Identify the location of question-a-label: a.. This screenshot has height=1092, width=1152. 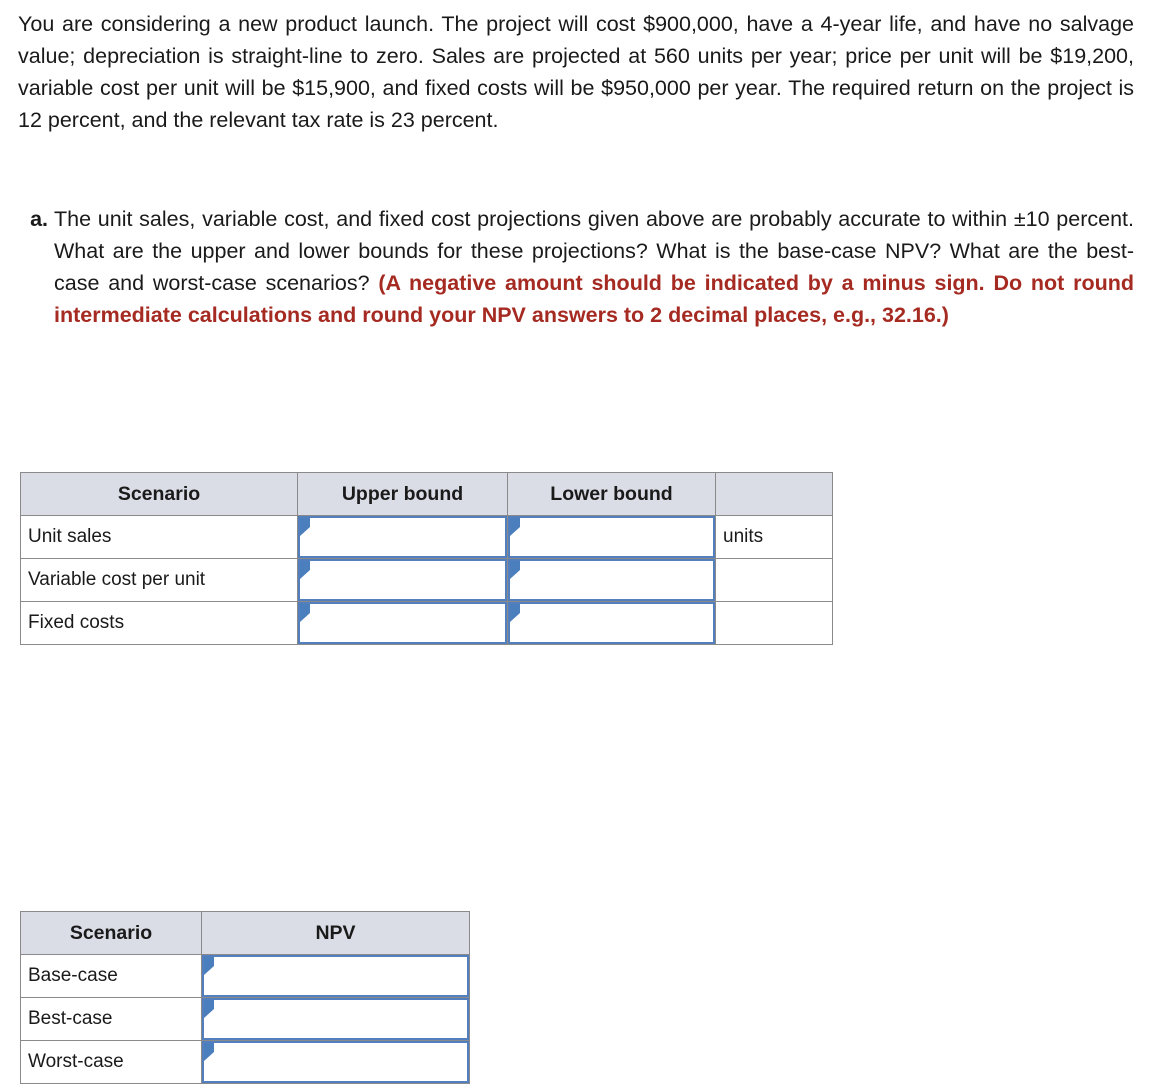
(39, 219).